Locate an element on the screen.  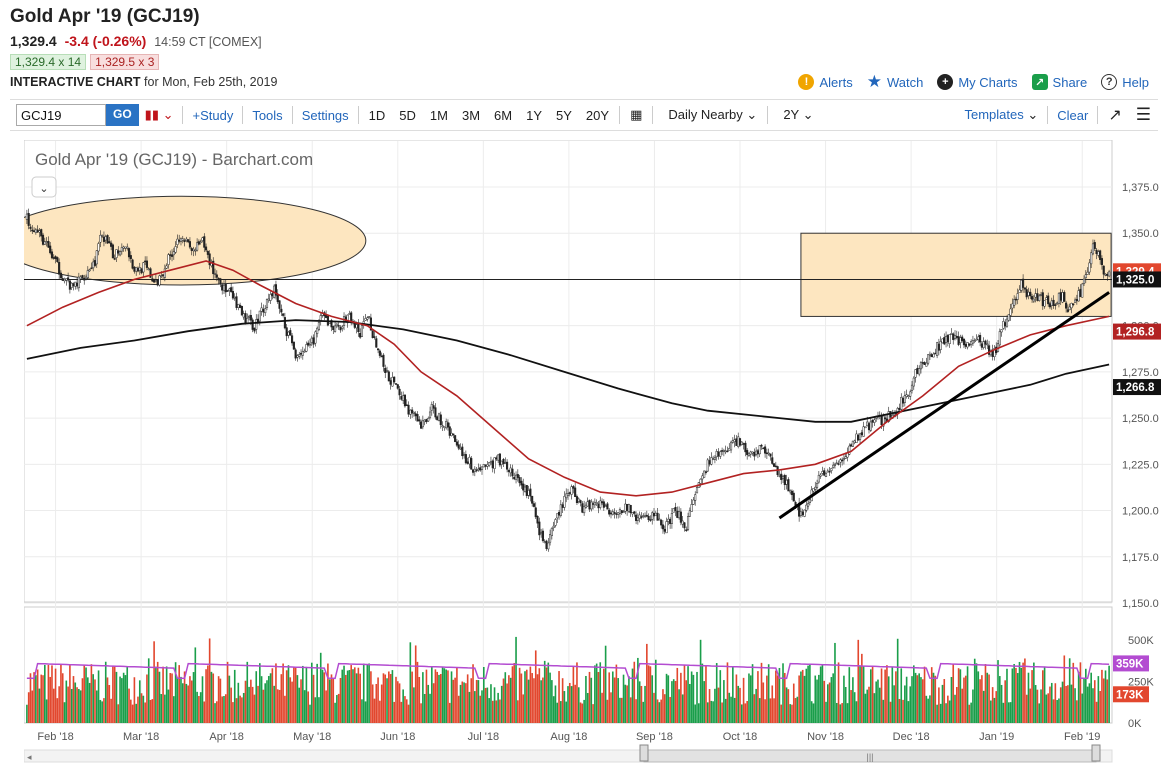
divider is located at coordinates (183, 115).